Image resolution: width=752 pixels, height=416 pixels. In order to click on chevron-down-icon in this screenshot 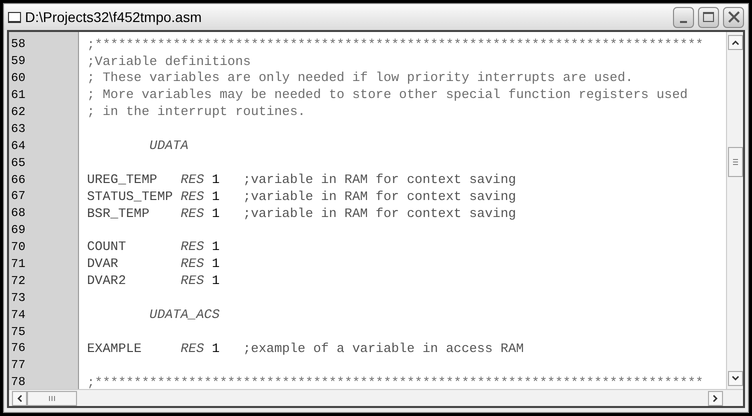, I will do `click(735, 378)`.